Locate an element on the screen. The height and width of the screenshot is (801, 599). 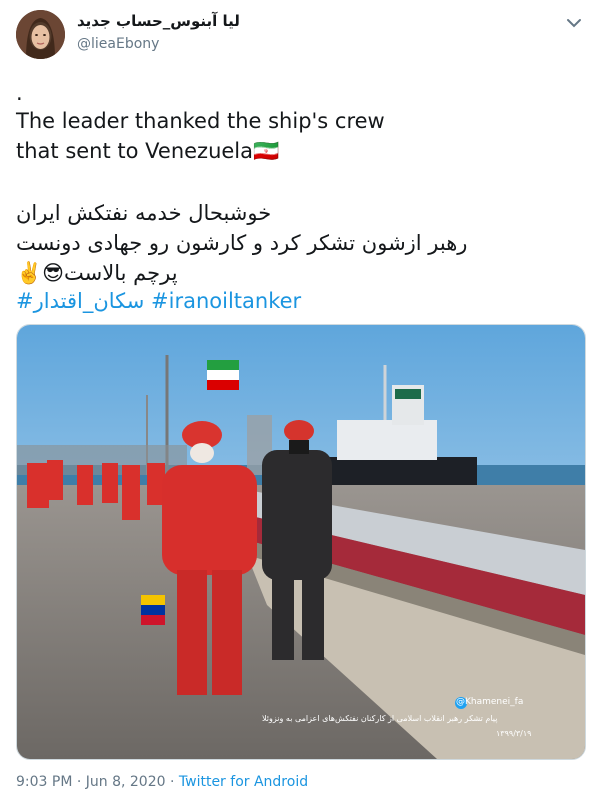
tweet-text-line: پرچم بالاست😎✌️ is located at coordinates (97, 273).